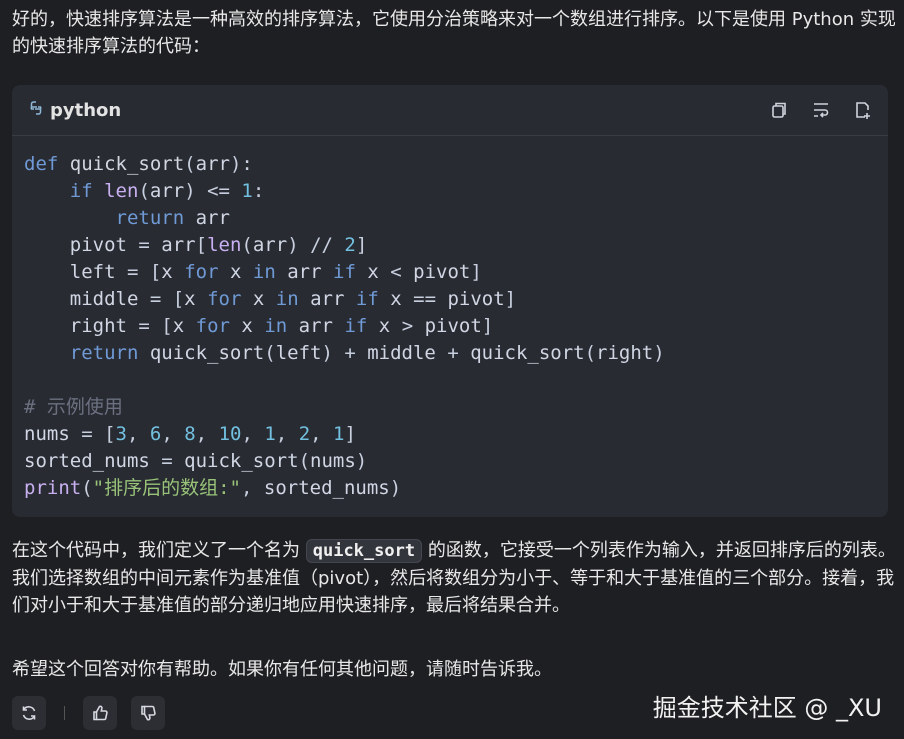 Image resolution: width=904 pixels, height=739 pixels. I want to click on language-name: python, so click(86, 110).